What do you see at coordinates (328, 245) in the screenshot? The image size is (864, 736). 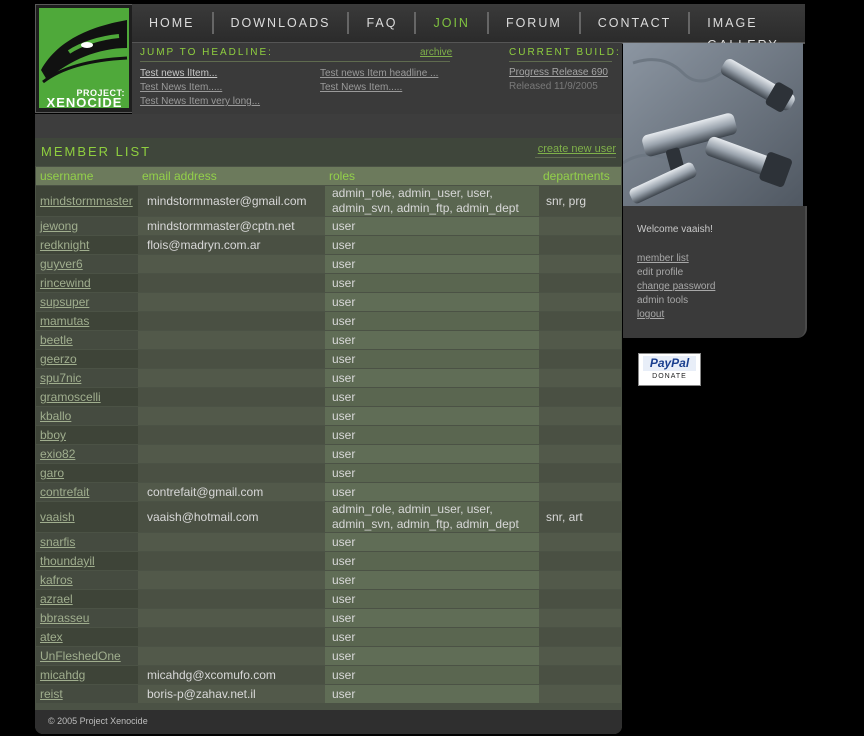 I see `table-row: redknight flois@madryn.com.ar user` at bounding box center [328, 245].